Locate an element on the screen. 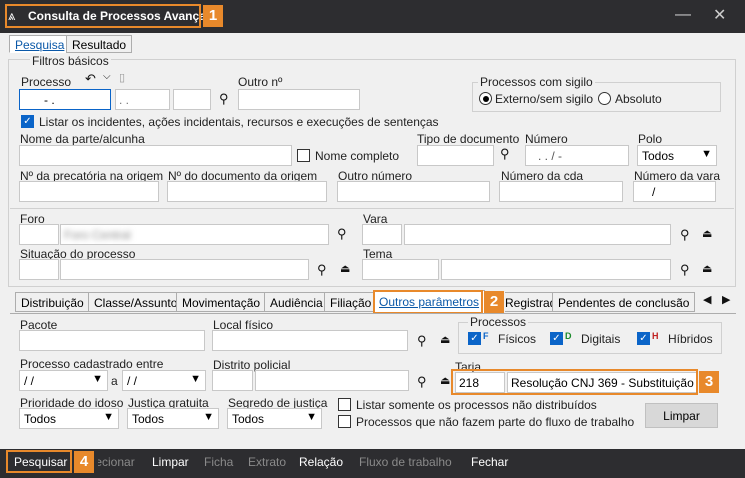 This screenshot has width=745, height=478. hybrid-doc-icon: H is located at coordinates (655, 336).